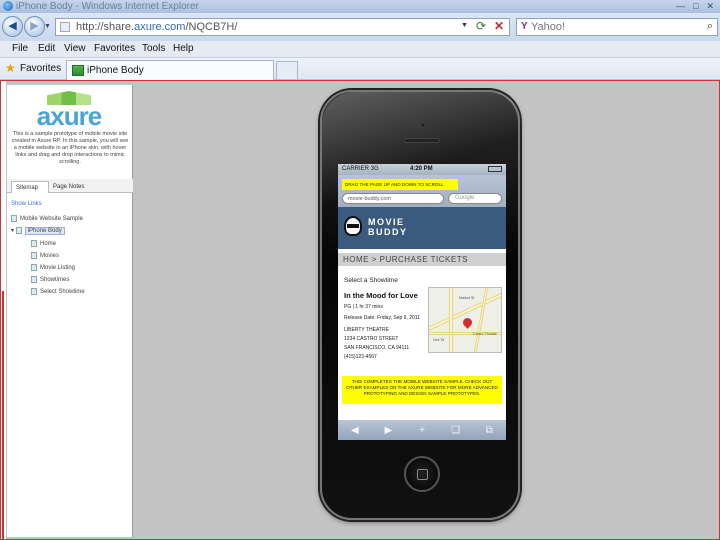 This screenshot has width=720, height=540. I want to click on camera-icon, so click(423, 125).